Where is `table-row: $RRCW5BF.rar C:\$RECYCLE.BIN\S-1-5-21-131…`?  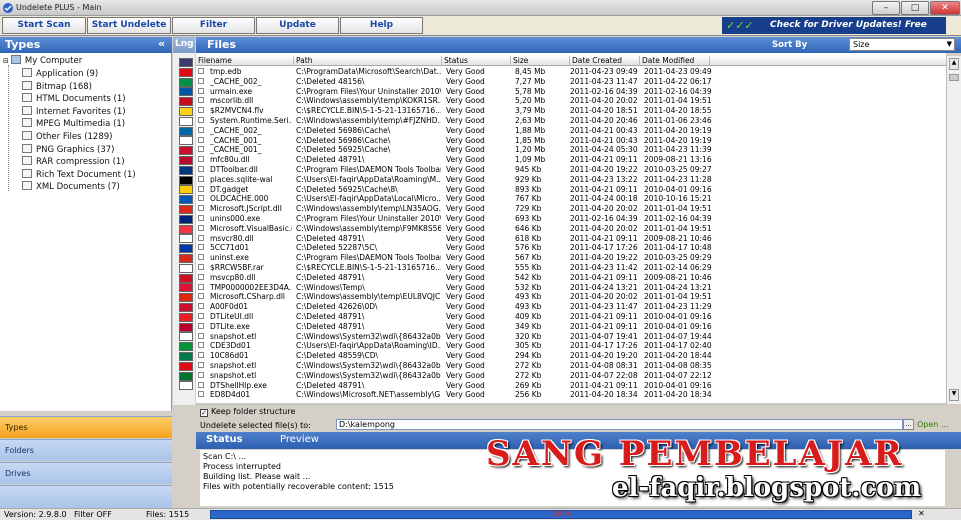
table-row: $RRCW5BF.rar C:\$RECYCLE.BIN\S-1-5-21-131… is located at coordinates (454, 268).